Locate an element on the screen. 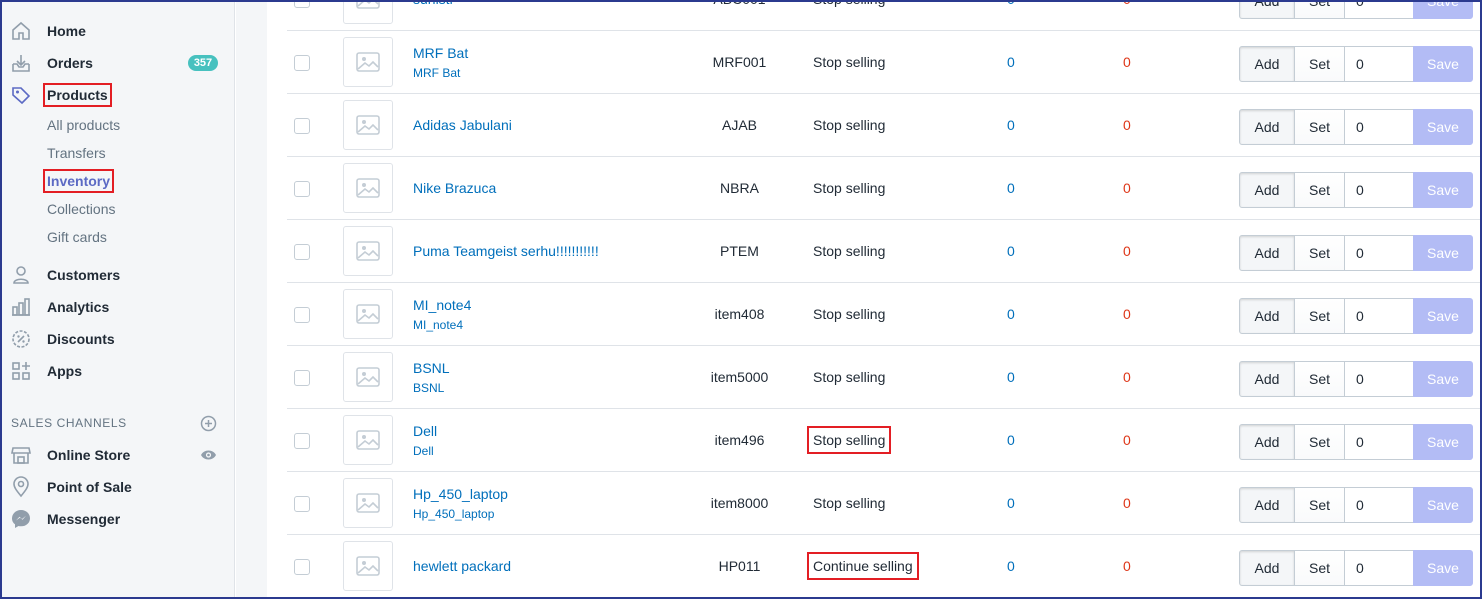 This screenshot has width=1482, height=599. product-name-link: MRF Bat is located at coordinates (440, 53).